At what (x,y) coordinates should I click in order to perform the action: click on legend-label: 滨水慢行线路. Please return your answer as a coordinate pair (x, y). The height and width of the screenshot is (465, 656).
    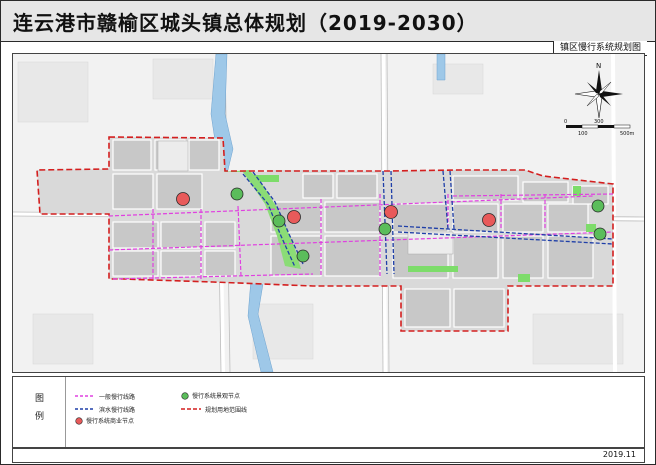
    Looking at the image, I should click on (117, 410).